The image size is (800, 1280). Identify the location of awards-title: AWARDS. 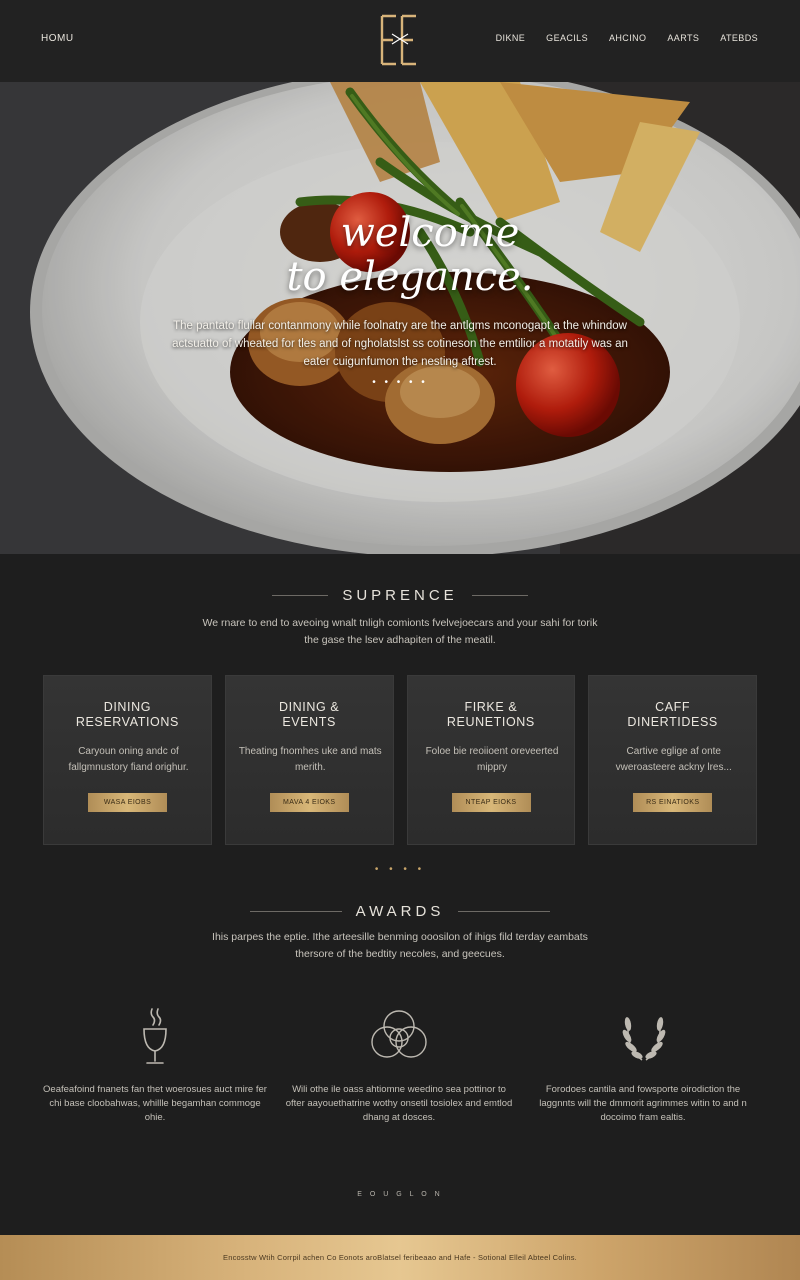
(400, 911).